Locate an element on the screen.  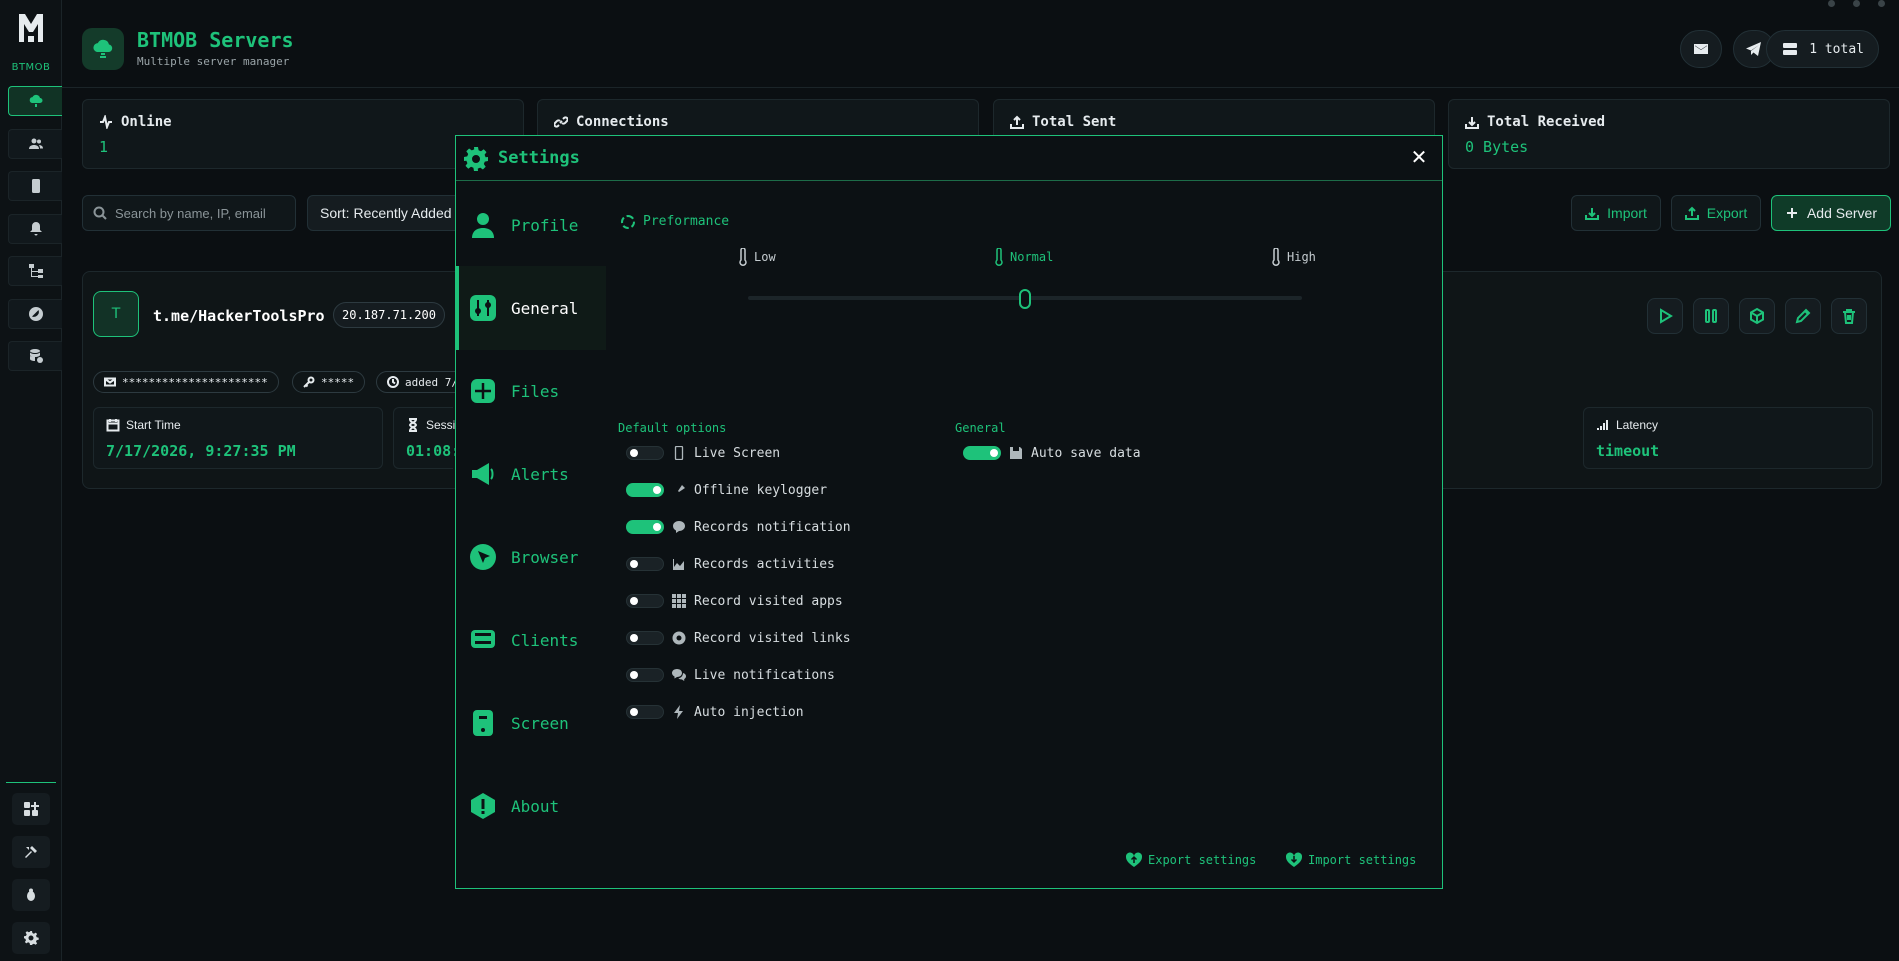
server-count-pill: 1 total is located at coordinates (1822, 49).